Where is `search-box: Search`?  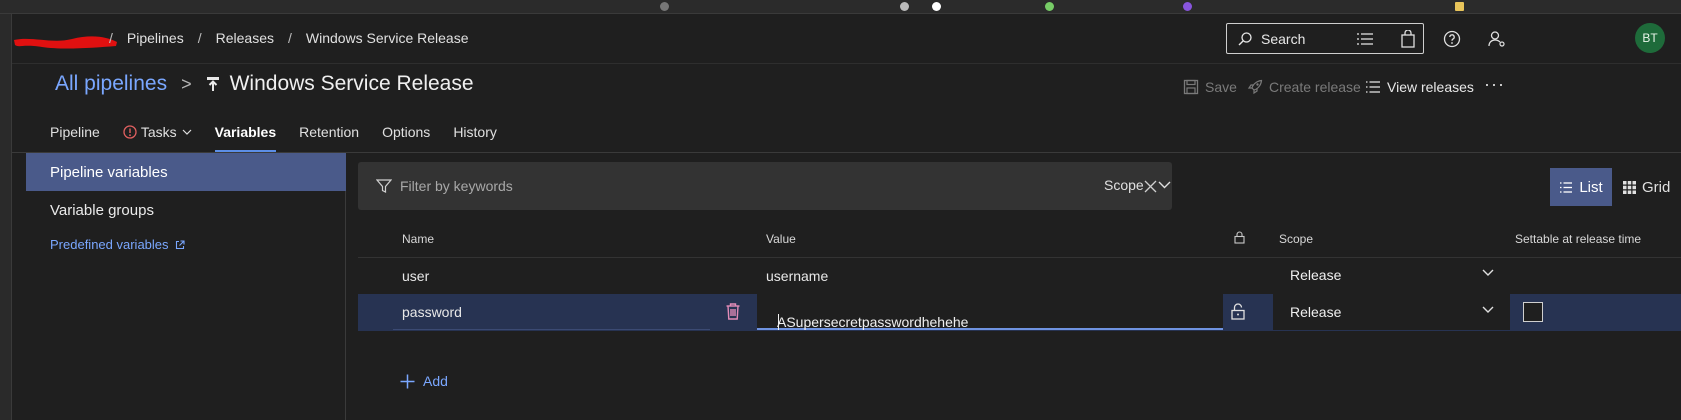 search-box: Search is located at coordinates (1325, 38).